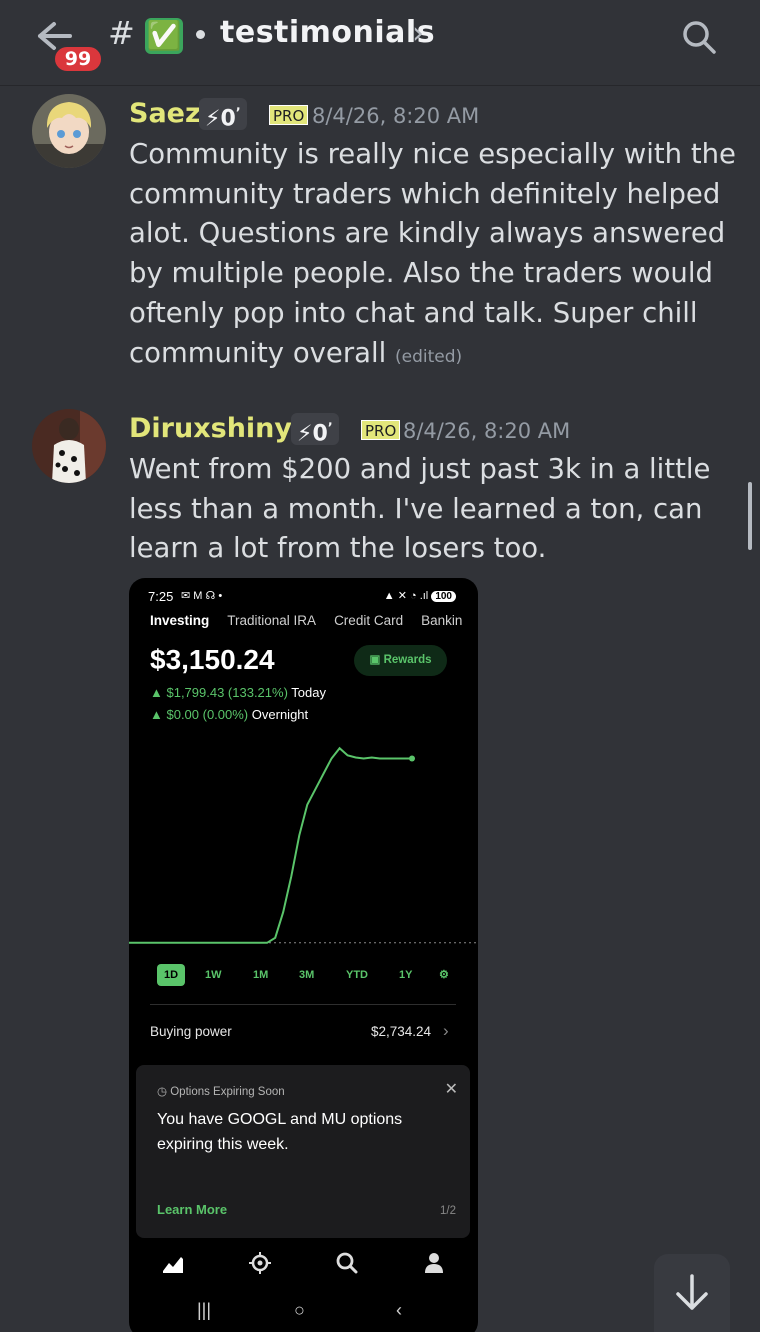  I want to click on channel-chevron-icon: ›, so click(418, 33).